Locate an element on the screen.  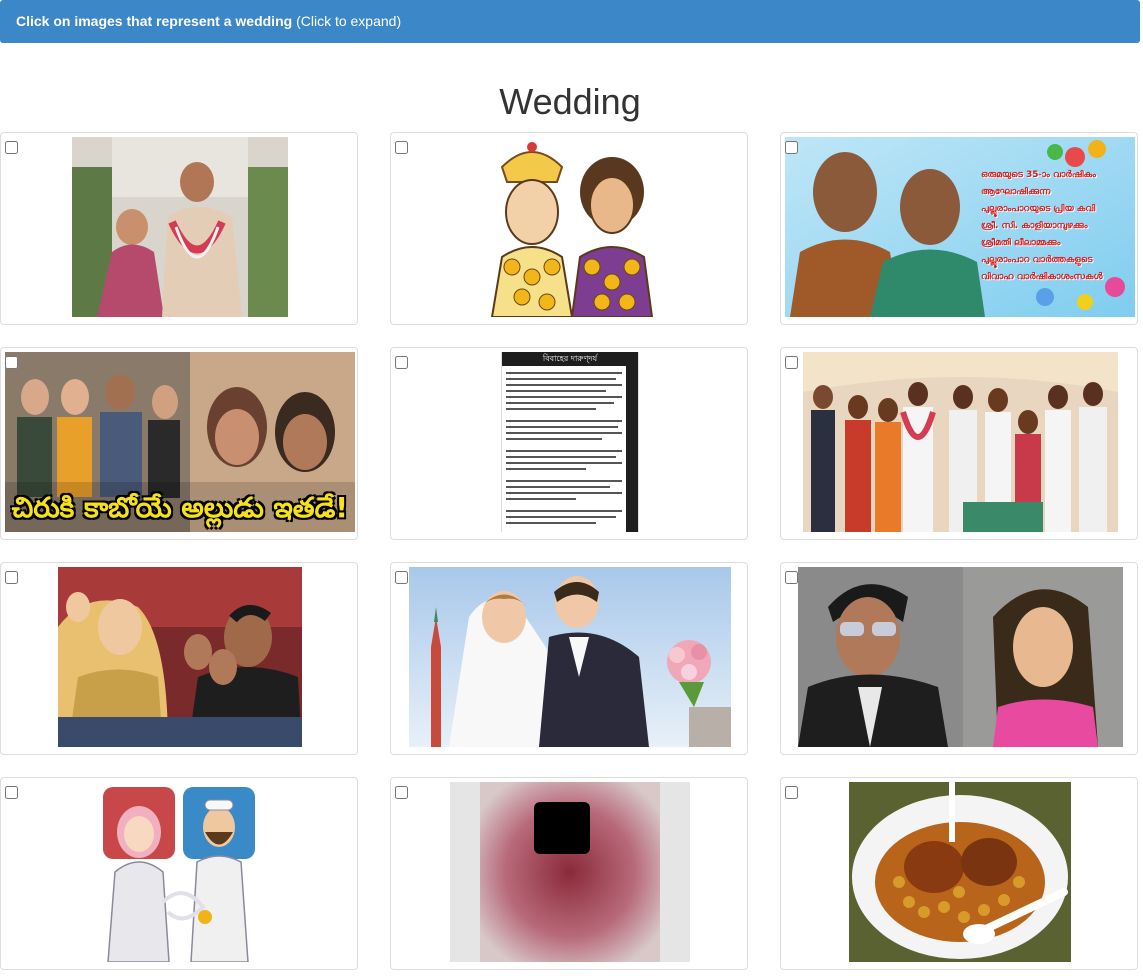
phone-screenshot-text: বিবাহের দারুণ্দর্য is located at coordinates (570, 442).